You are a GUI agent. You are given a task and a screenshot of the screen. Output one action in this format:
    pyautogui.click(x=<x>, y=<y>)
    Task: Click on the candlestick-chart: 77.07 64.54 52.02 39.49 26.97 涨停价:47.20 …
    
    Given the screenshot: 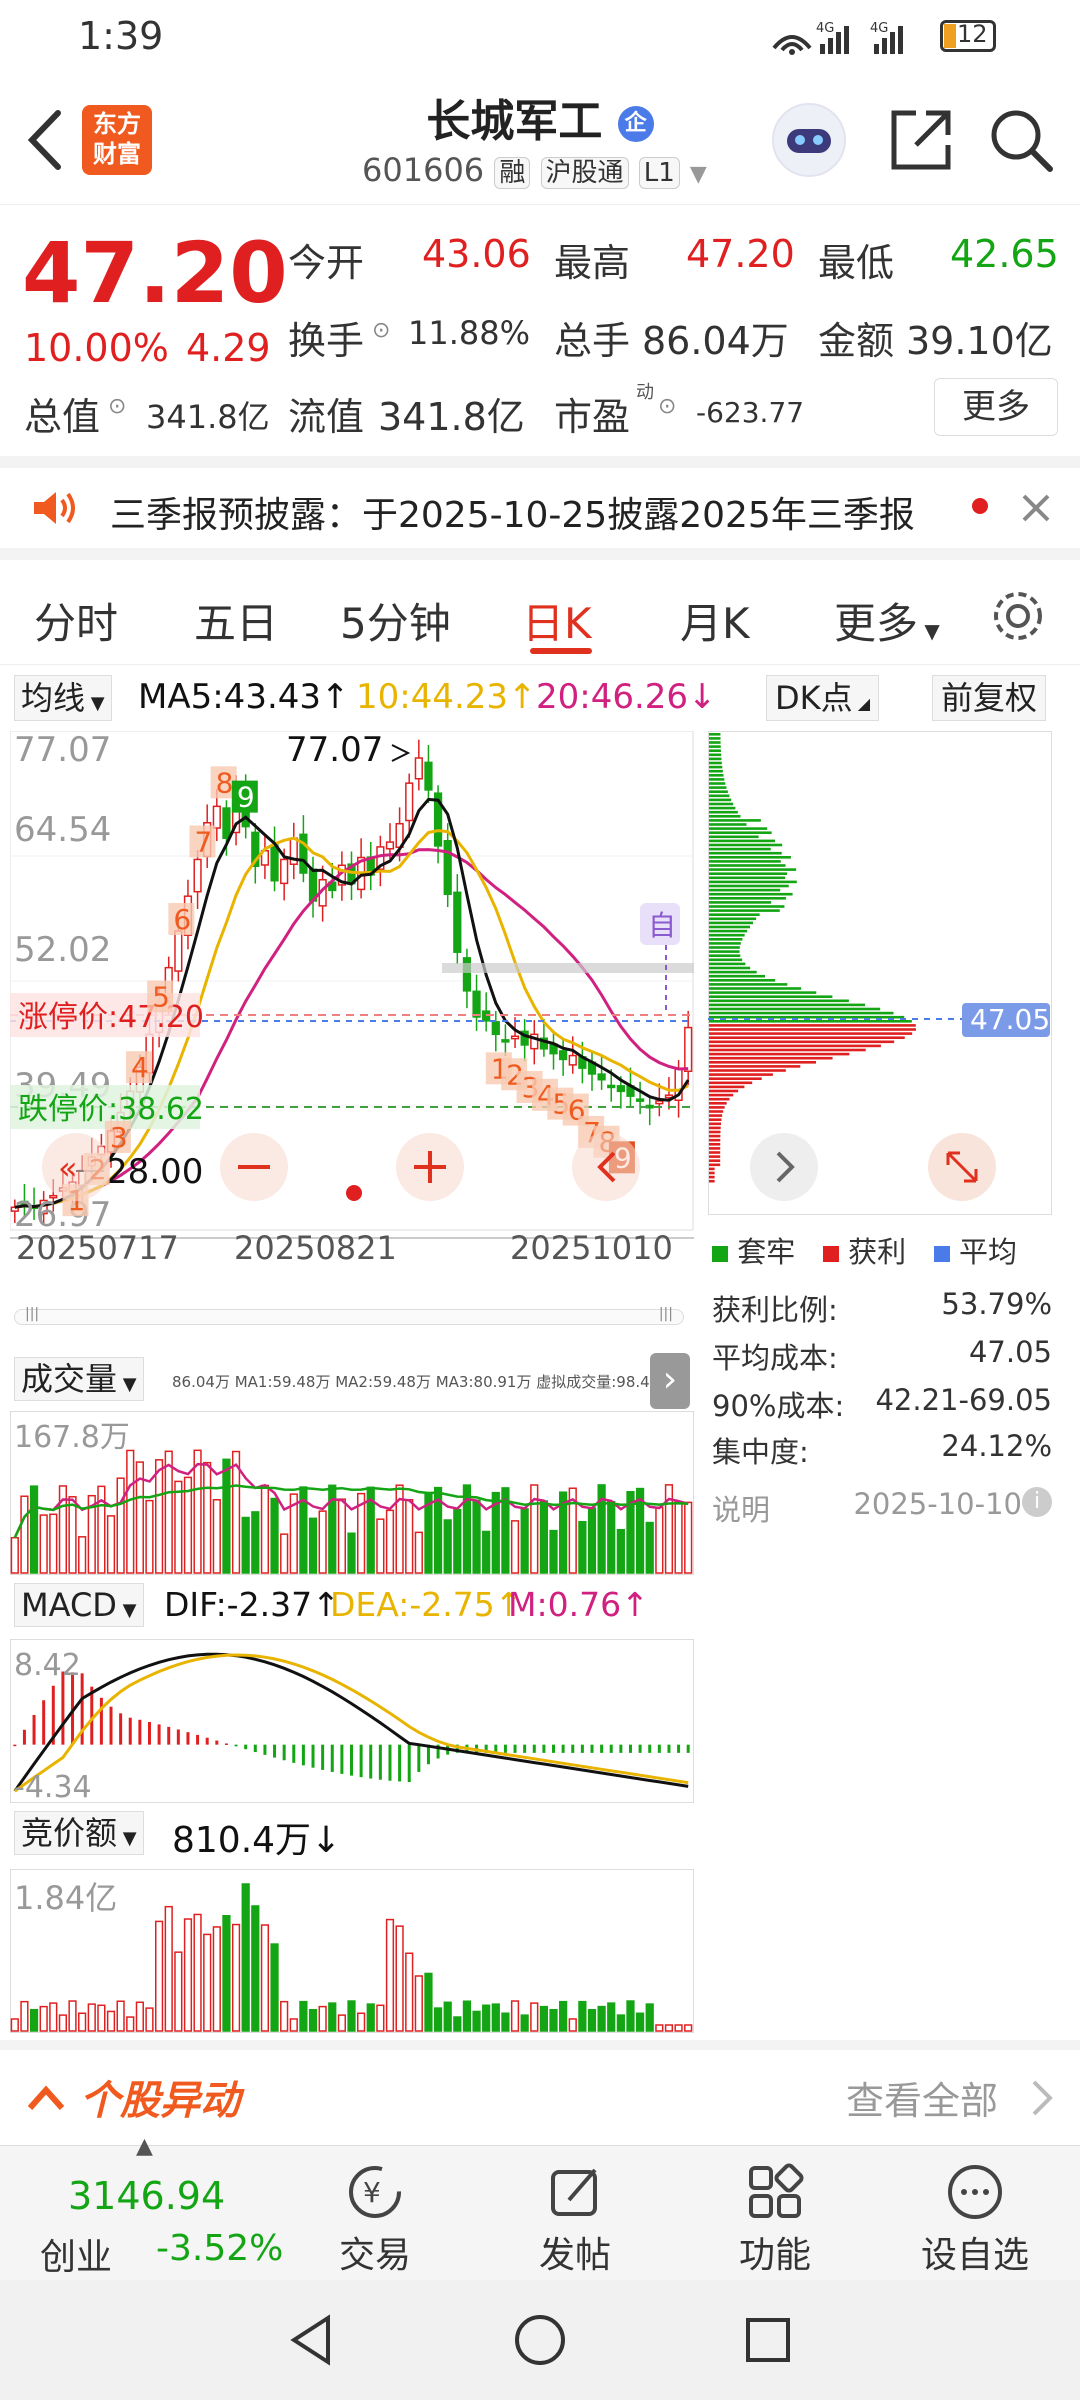 What is the action you would take?
    pyautogui.click(x=352, y=981)
    